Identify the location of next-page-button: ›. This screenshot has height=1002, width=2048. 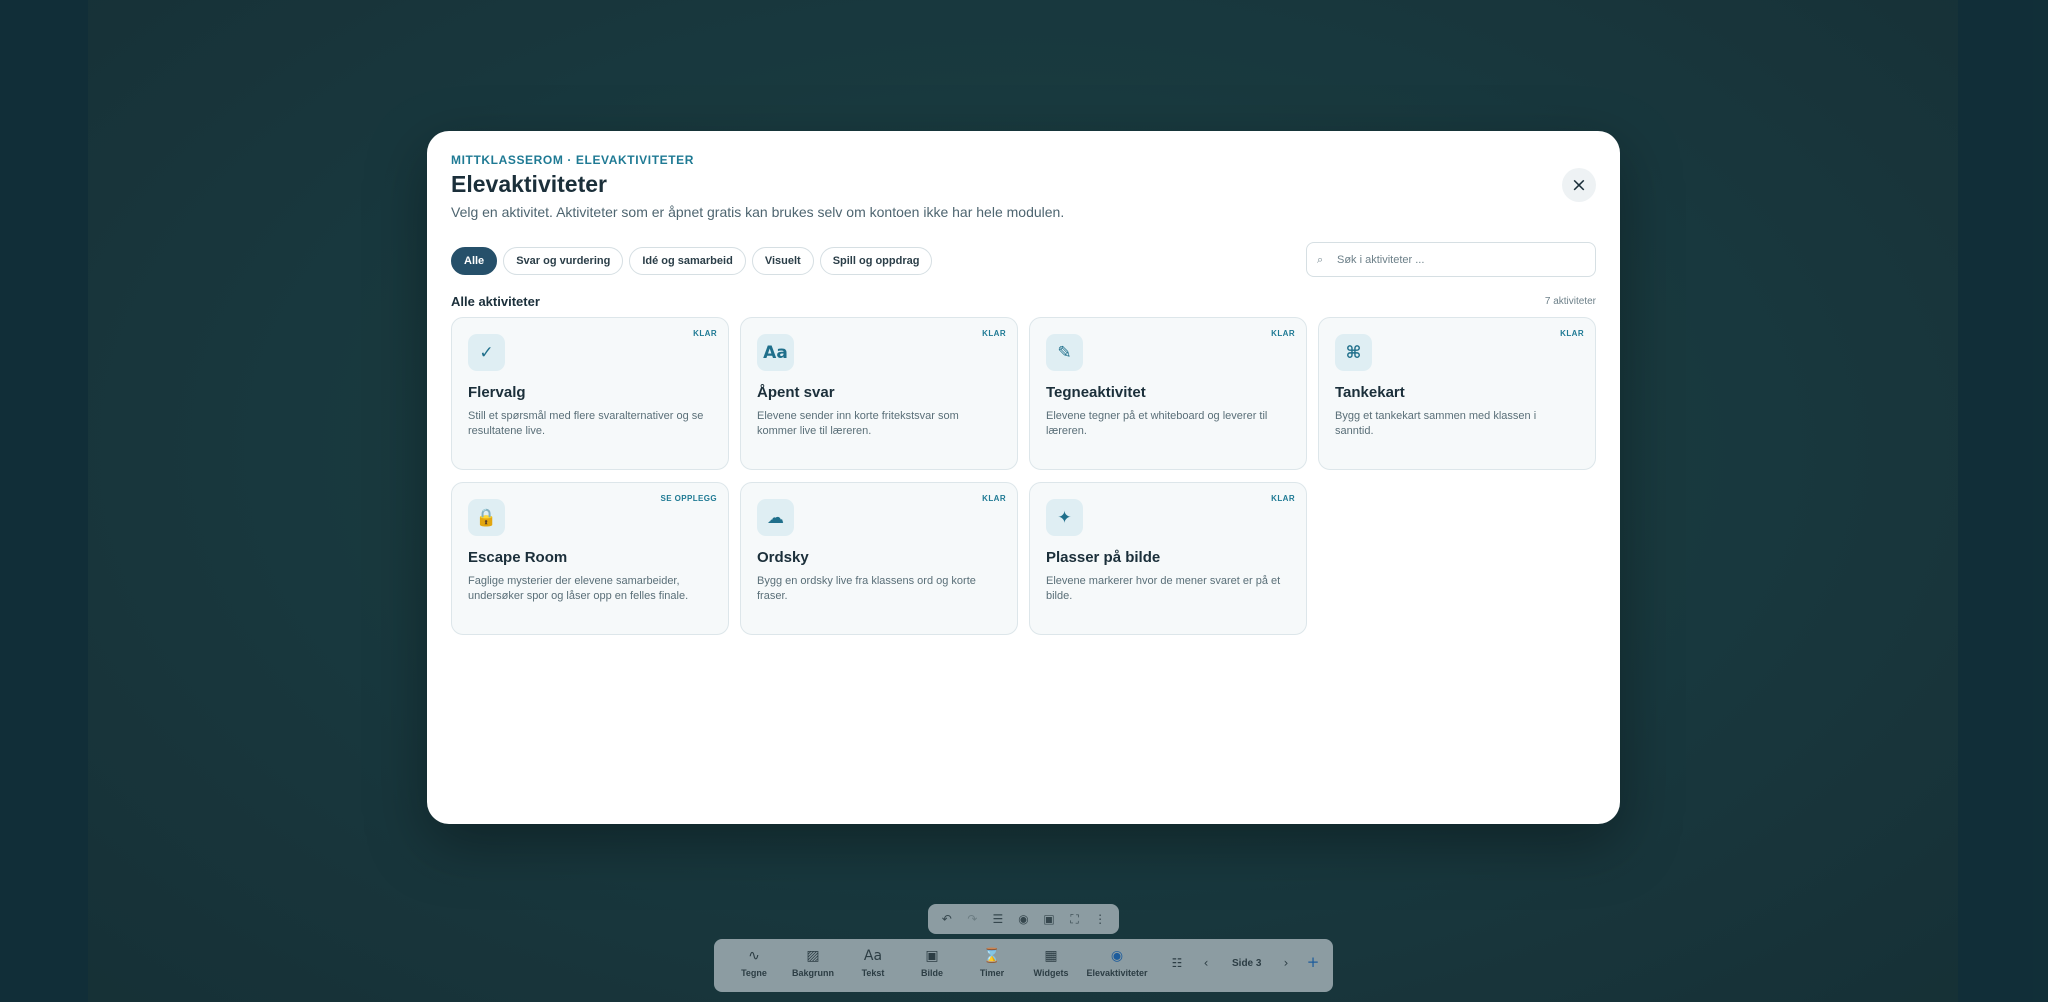
(1286, 963).